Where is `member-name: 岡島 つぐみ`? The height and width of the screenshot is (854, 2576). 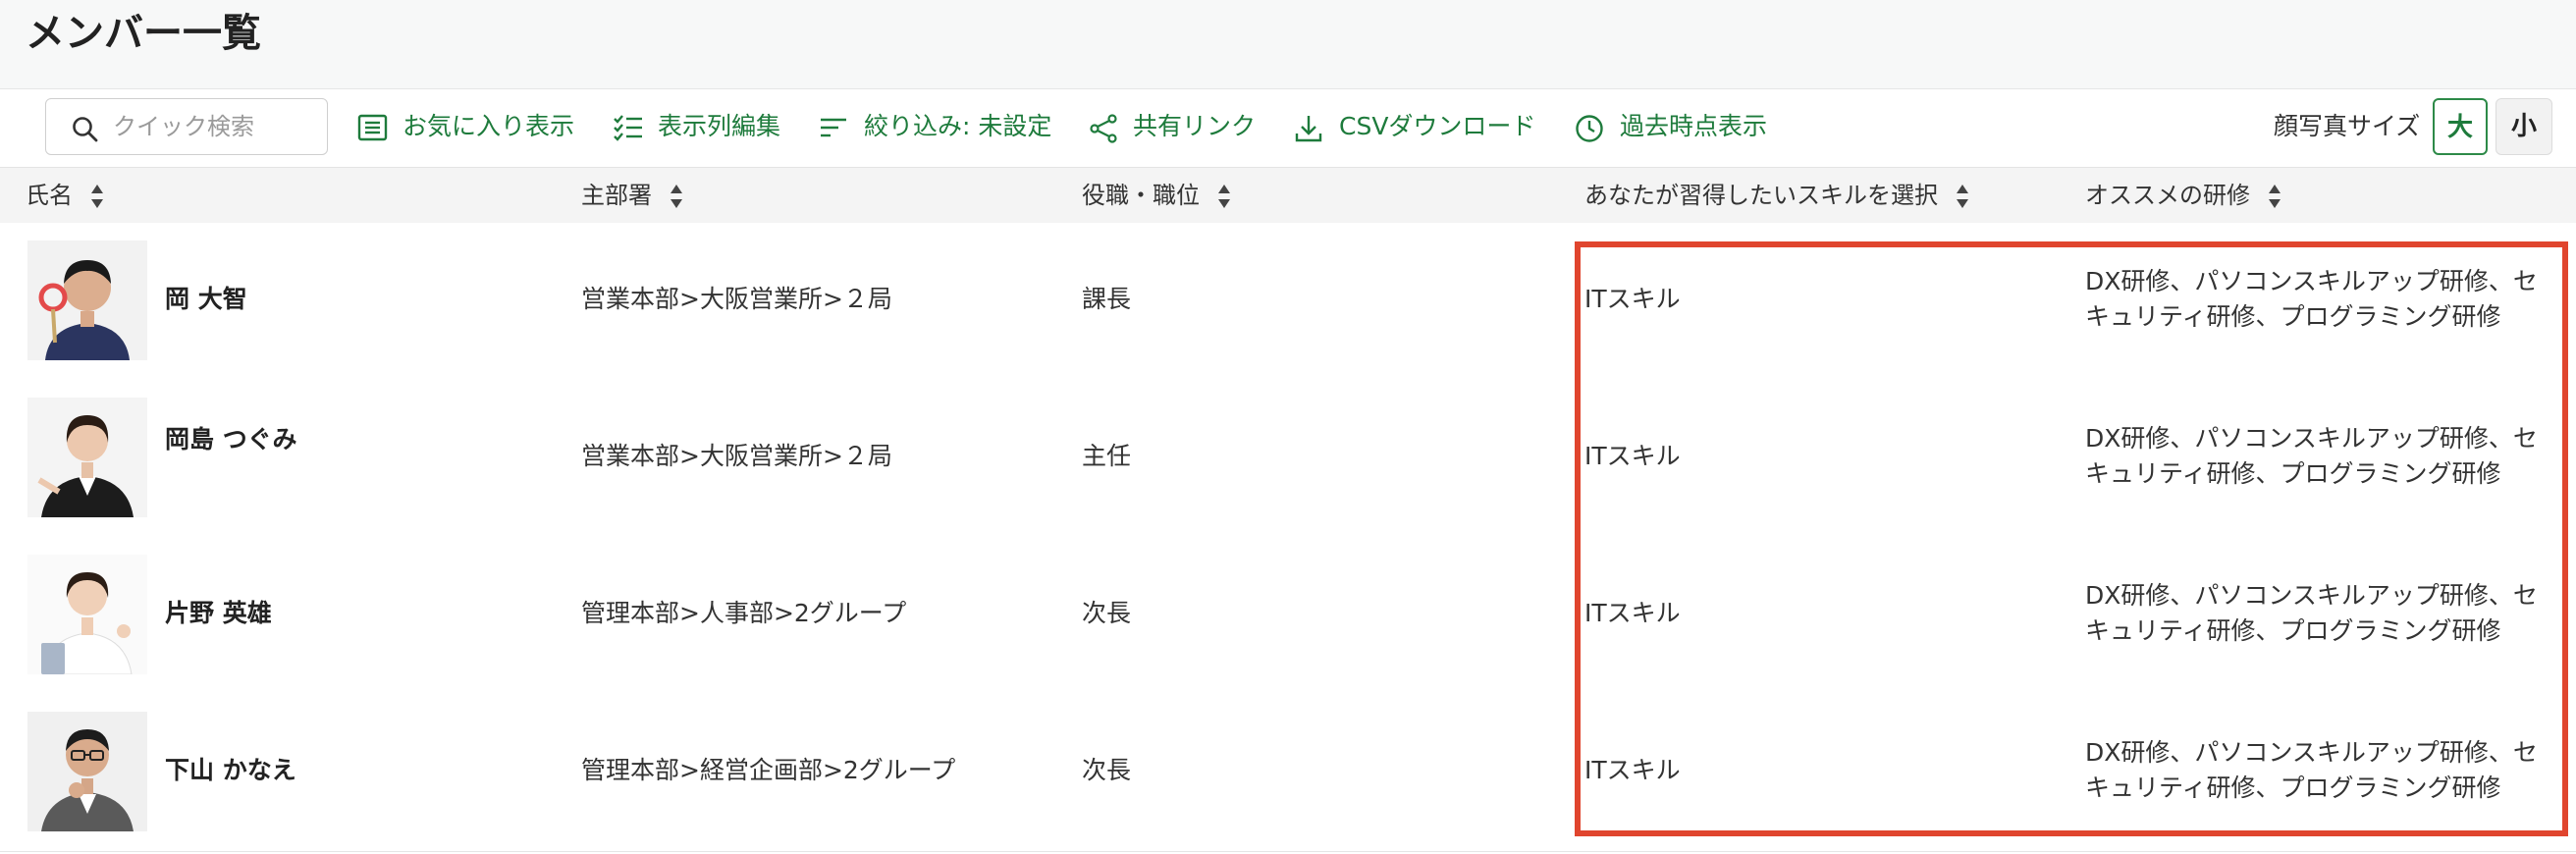 member-name: 岡島 つぐみ is located at coordinates (233, 439).